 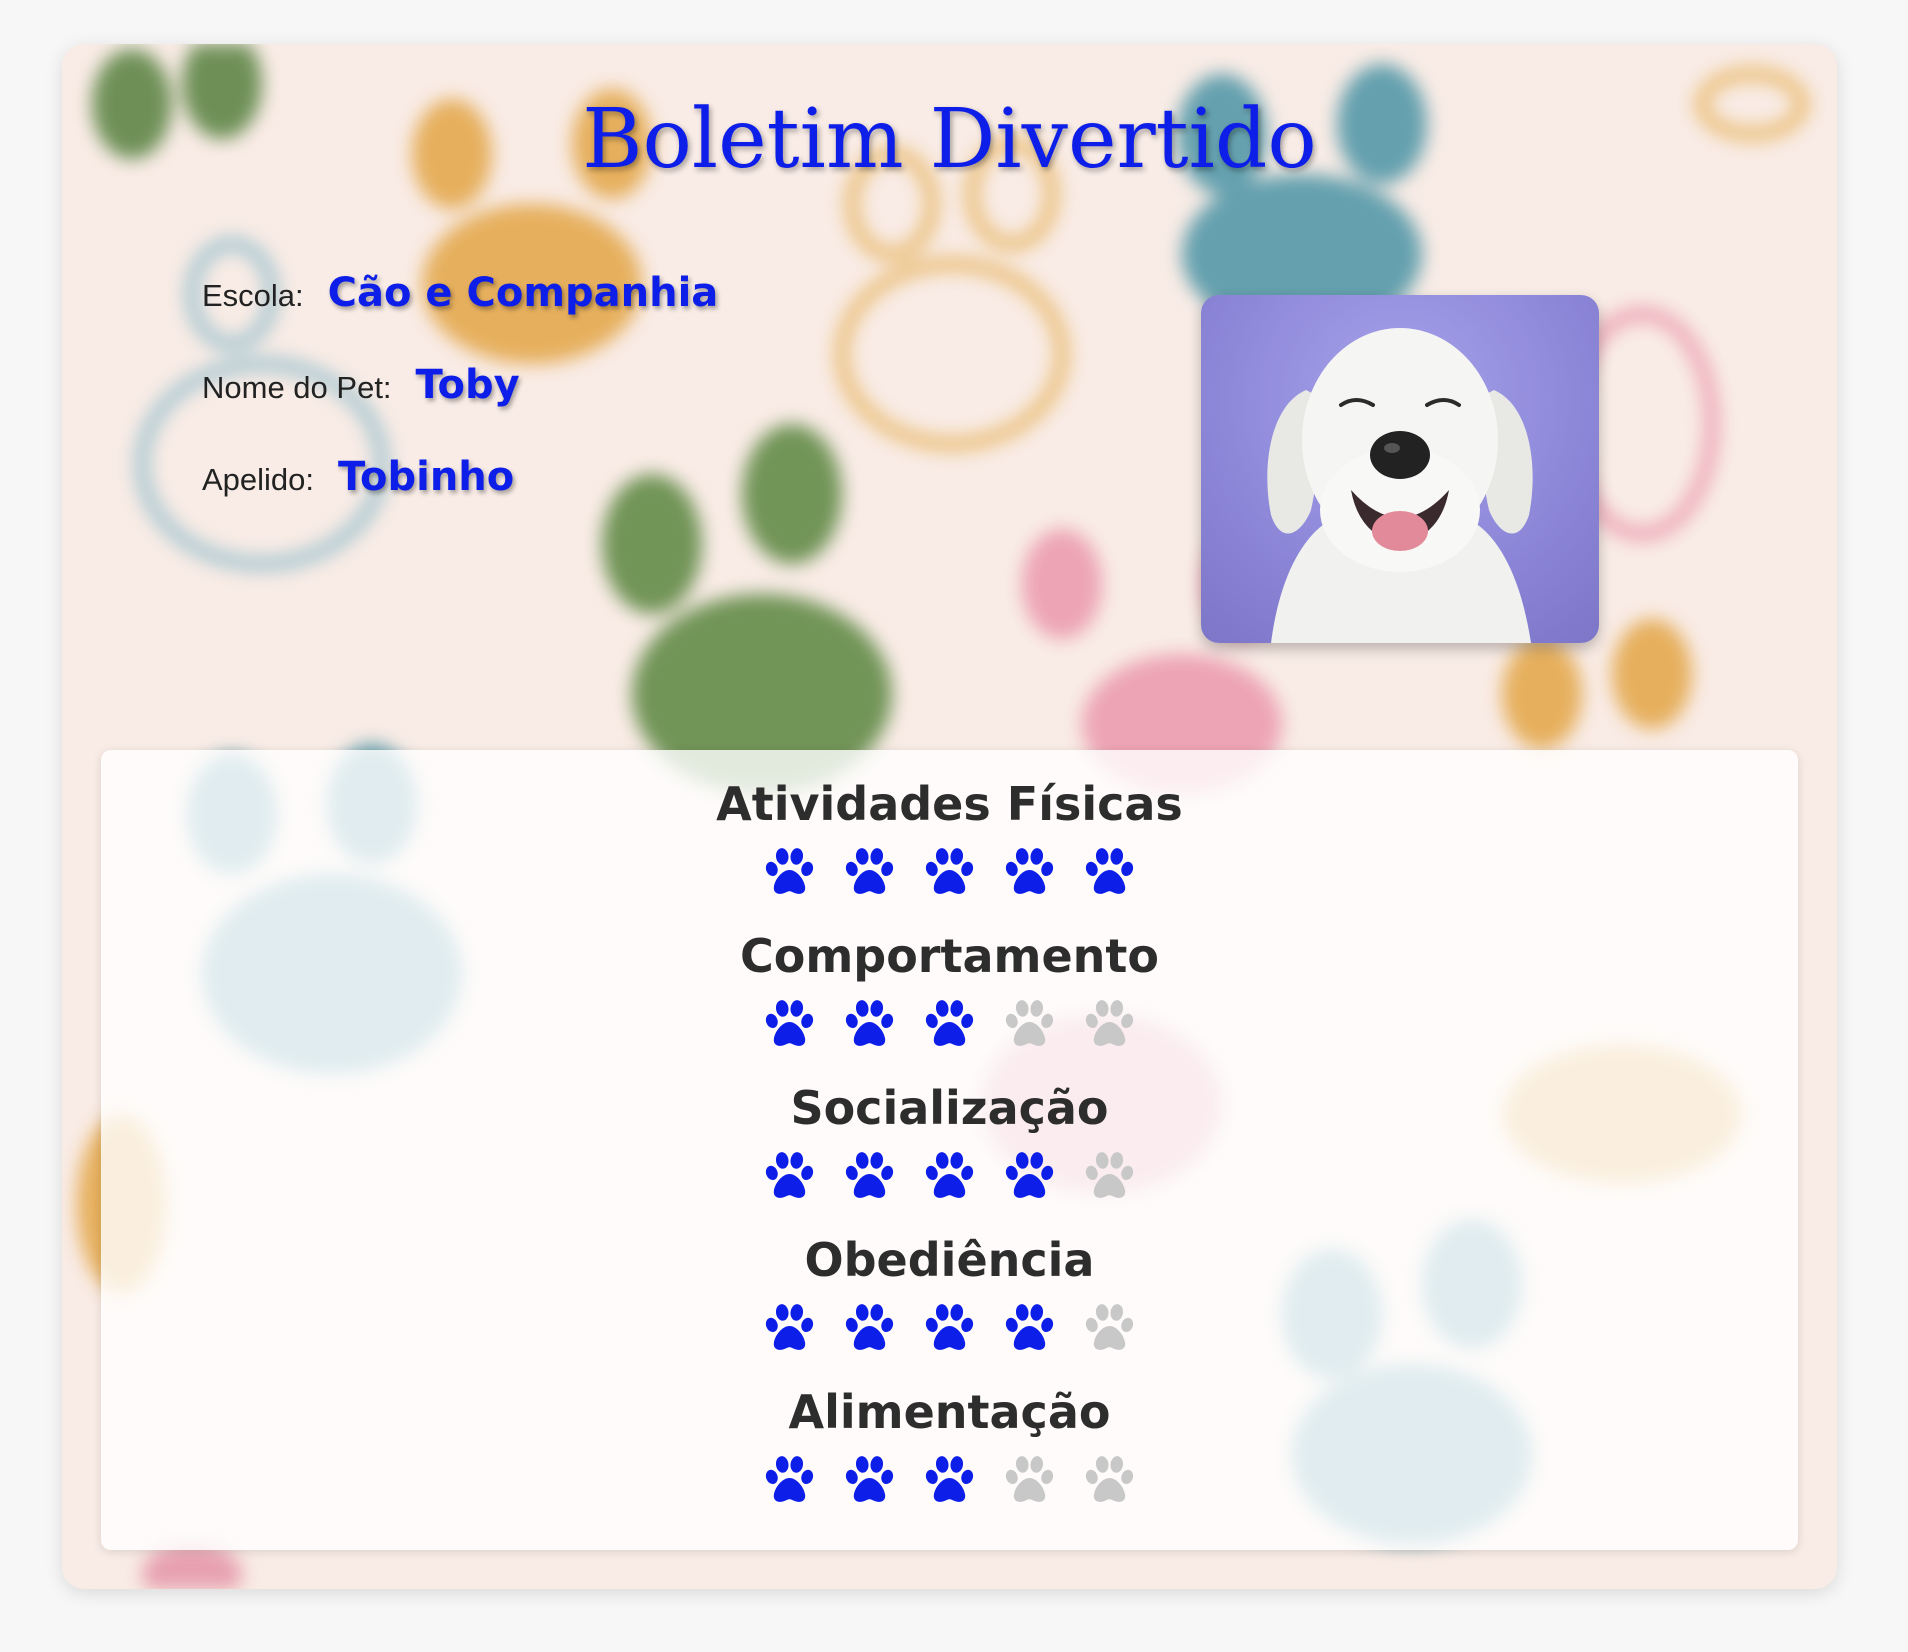 I want to click on nickname-value: Tobinho, so click(x=426, y=477).